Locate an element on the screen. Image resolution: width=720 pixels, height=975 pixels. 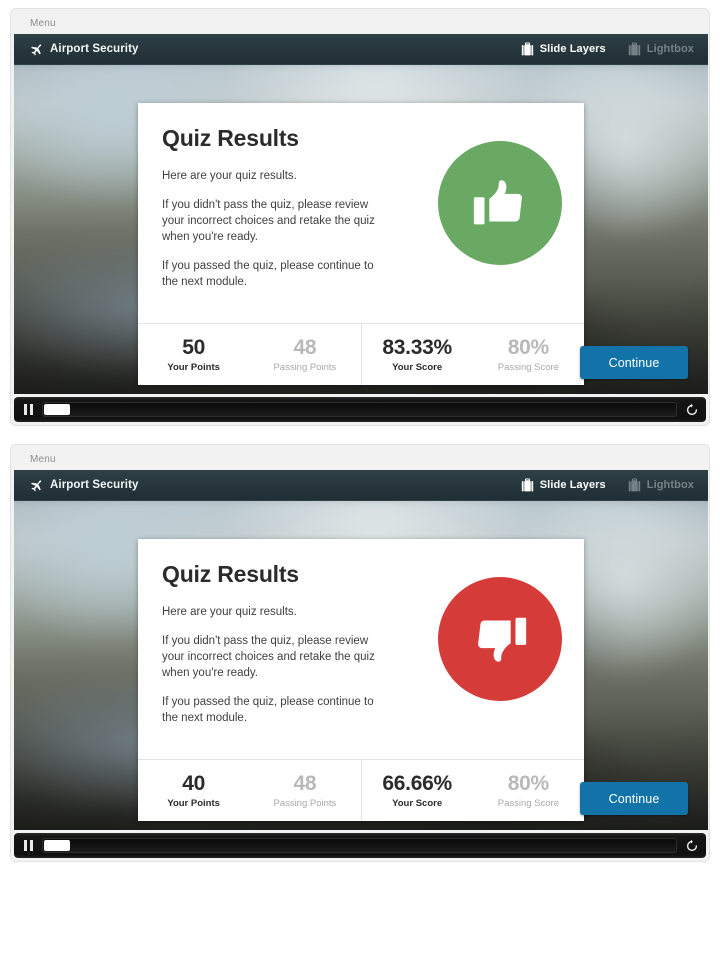
your-score-value: 66.66% is located at coordinates (417, 783).